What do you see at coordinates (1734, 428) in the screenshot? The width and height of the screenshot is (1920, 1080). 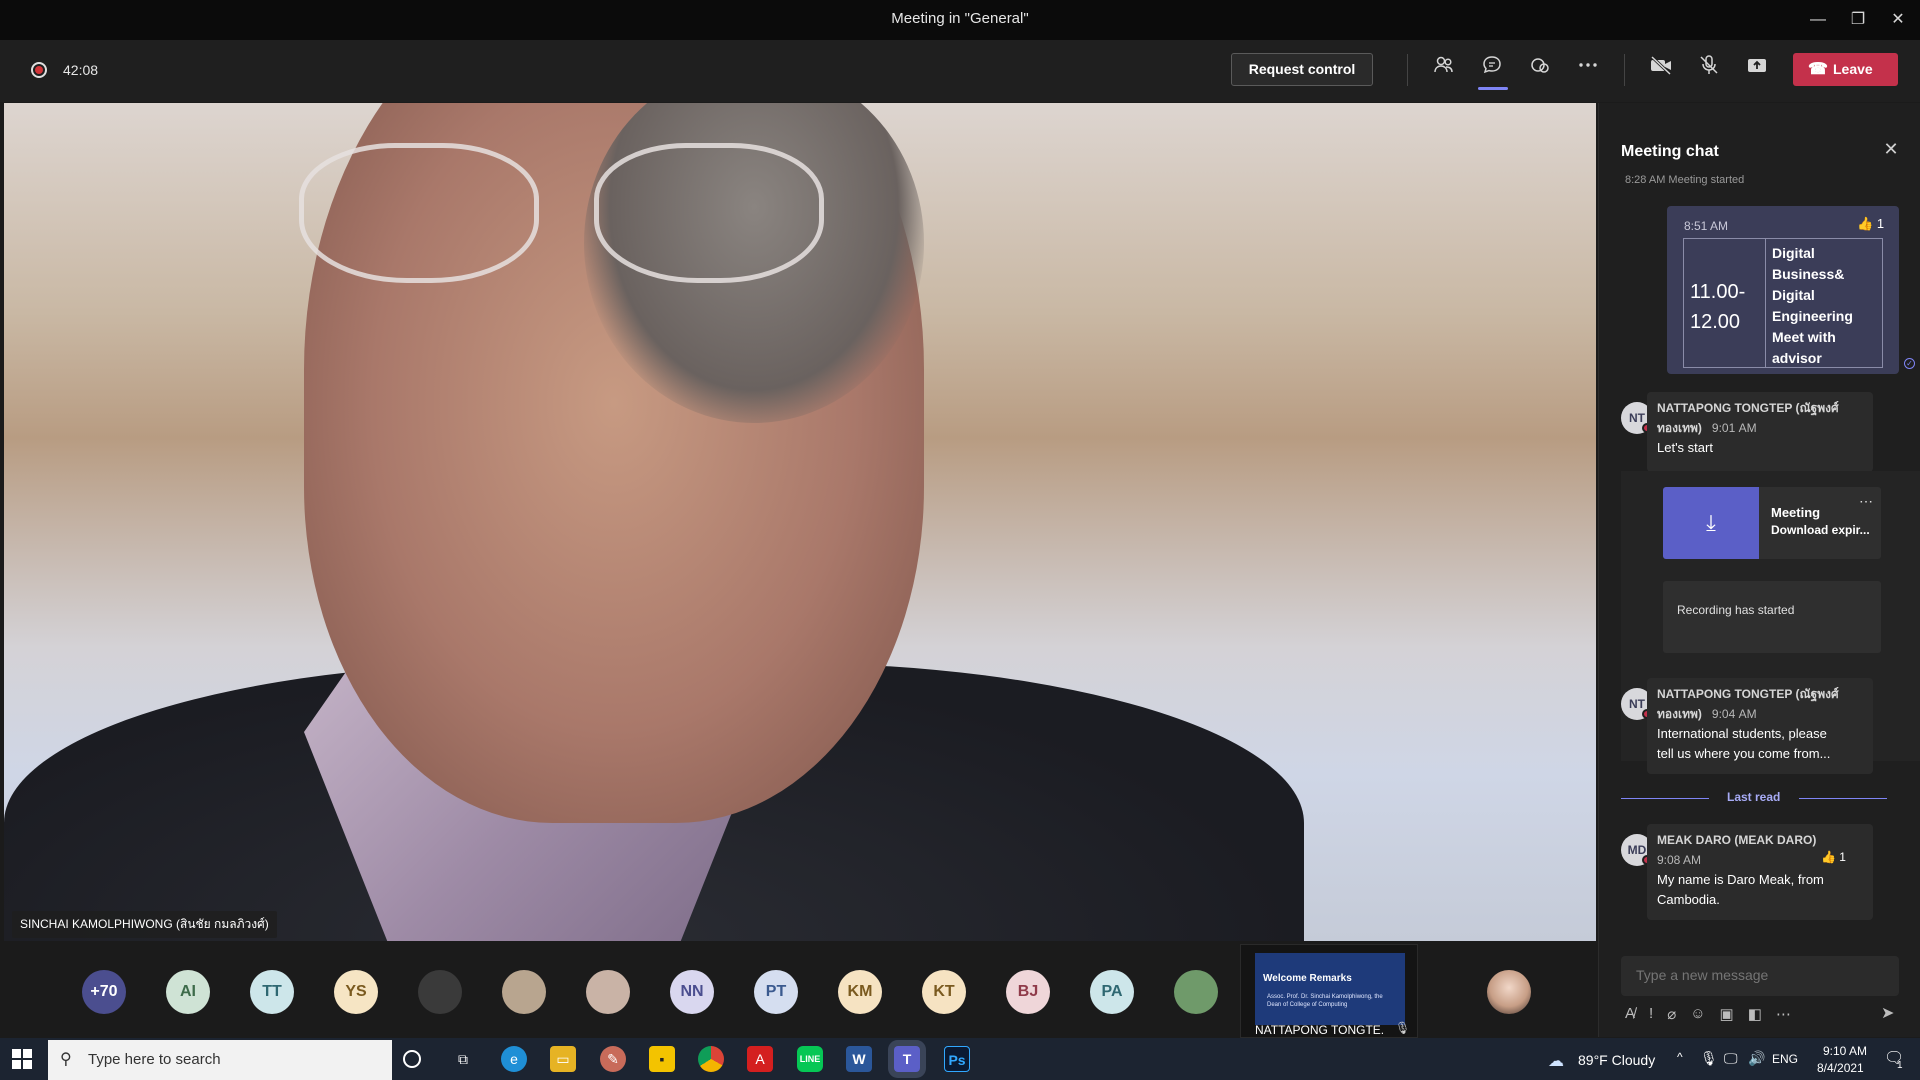 I see `message-time: 9:01 AM` at bounding box center [1734, 428].